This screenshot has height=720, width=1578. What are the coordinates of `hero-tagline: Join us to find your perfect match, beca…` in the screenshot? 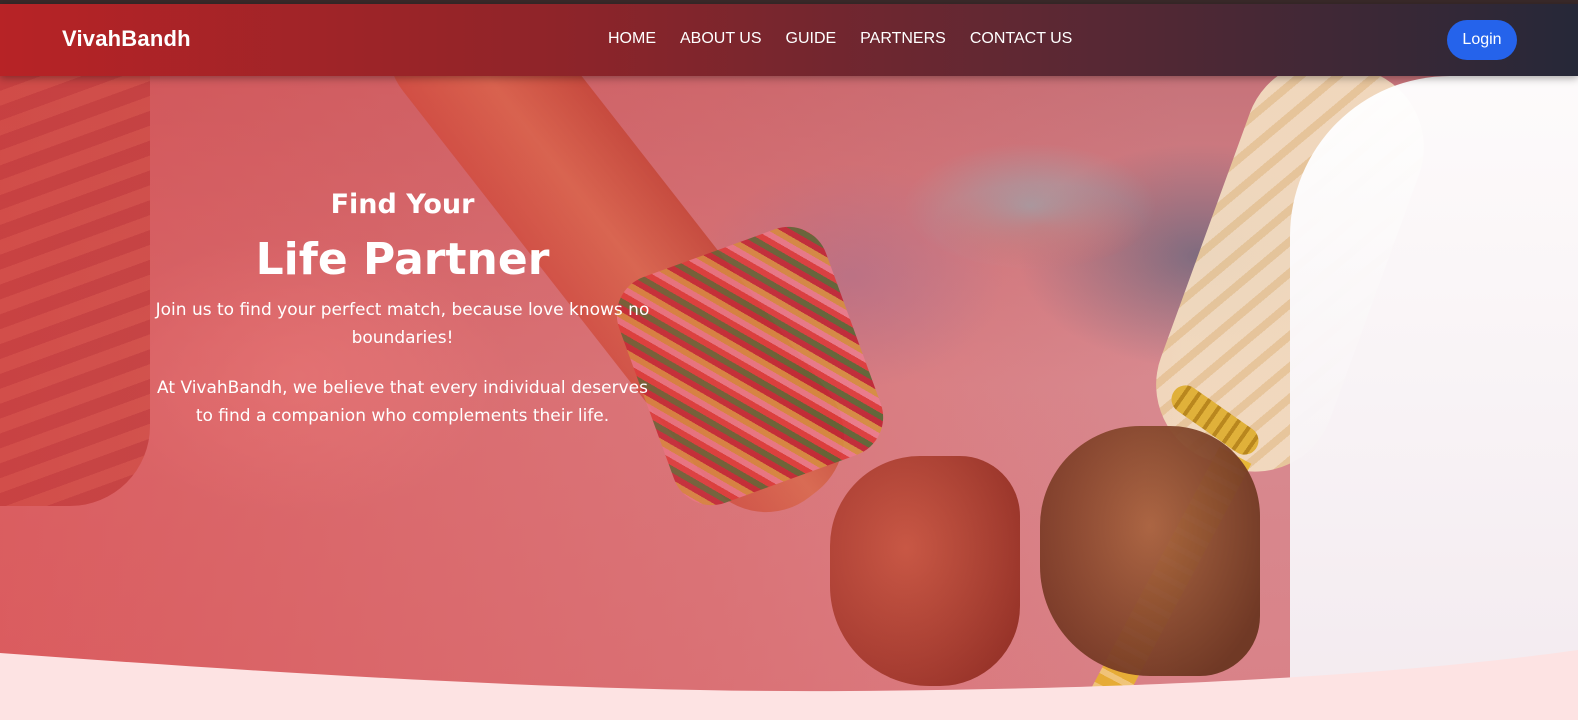 It's located at (402, 324).